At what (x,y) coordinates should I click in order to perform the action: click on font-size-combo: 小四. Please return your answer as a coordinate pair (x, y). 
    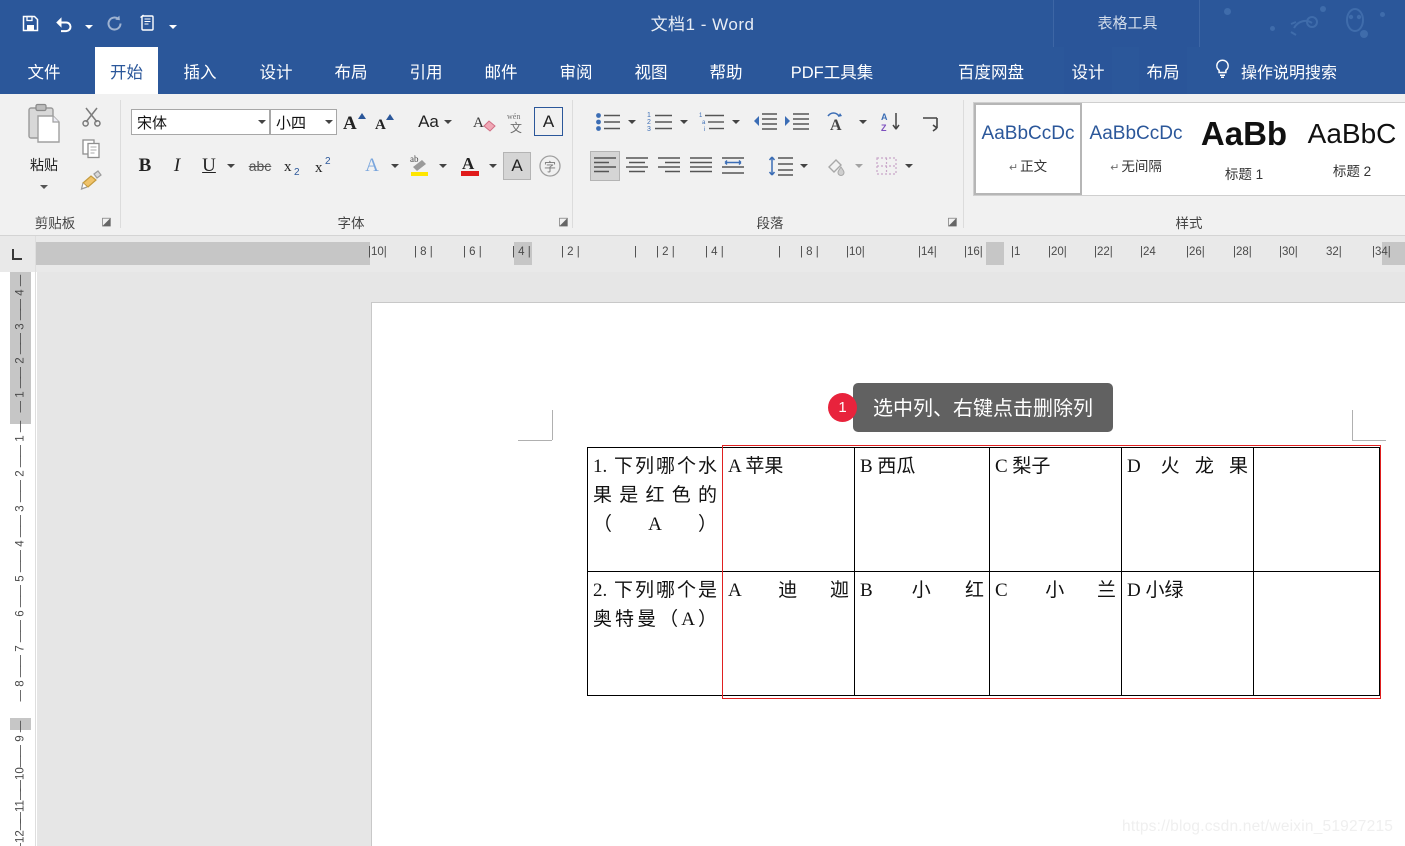
    Looking at the image, I should click on (303, 122).